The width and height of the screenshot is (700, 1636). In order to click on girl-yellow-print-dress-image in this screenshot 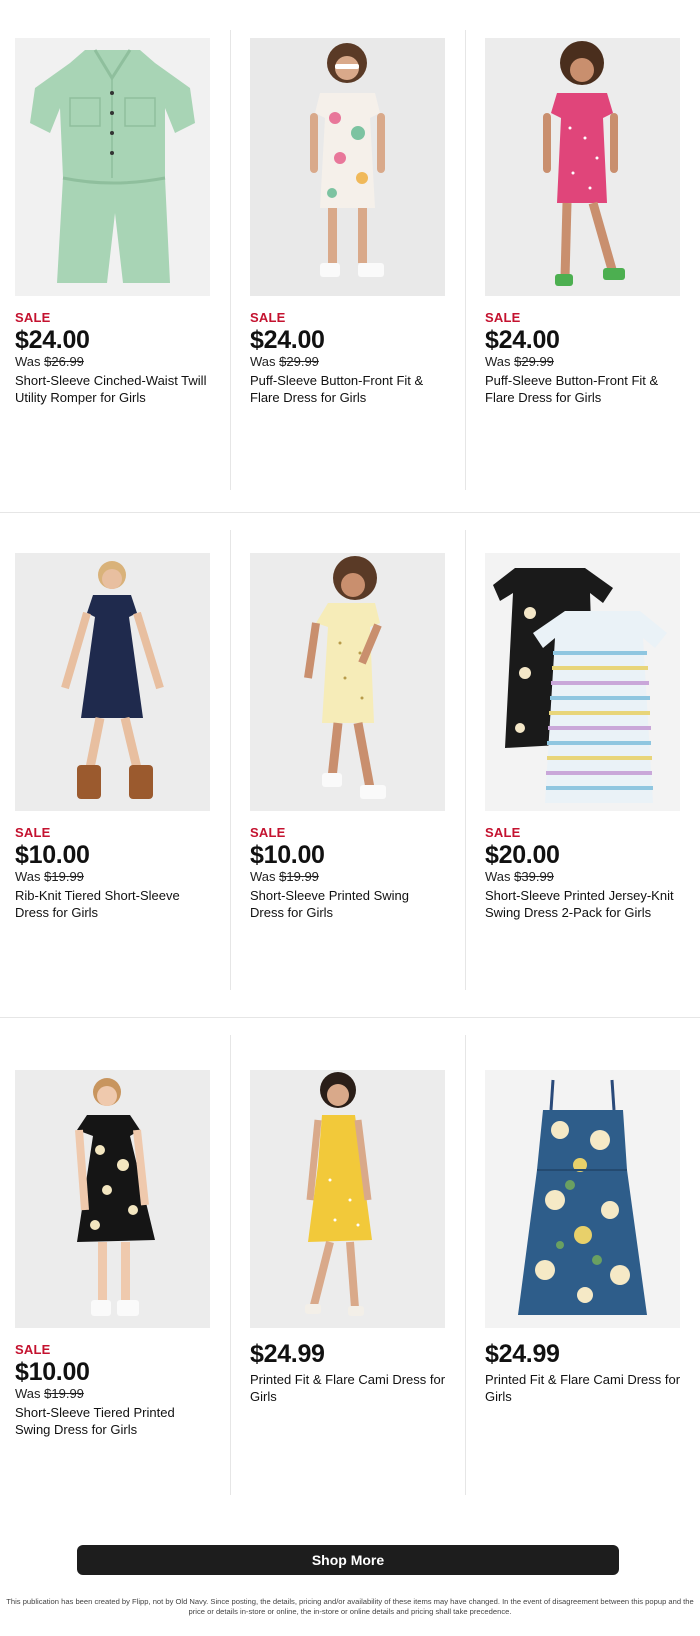, I will do `click(347, 682)`.